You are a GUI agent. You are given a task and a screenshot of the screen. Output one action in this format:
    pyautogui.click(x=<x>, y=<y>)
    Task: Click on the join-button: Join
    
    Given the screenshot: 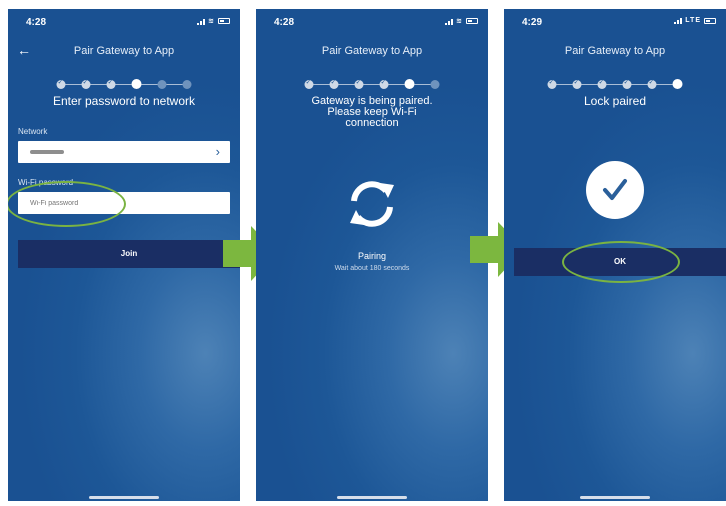 What is the action you would take?
    pyautogui.click(x=129, y=254)
    